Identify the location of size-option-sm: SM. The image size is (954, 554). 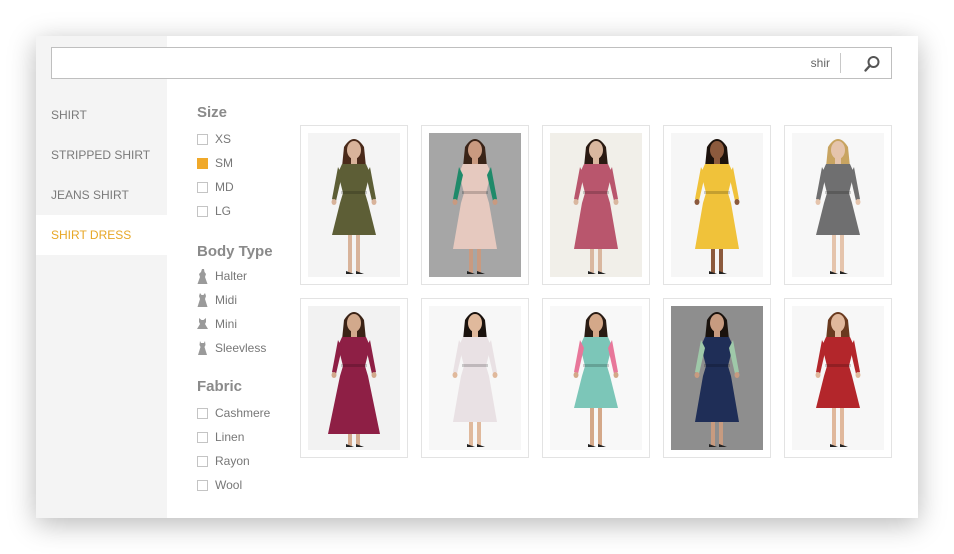
(252, 163).